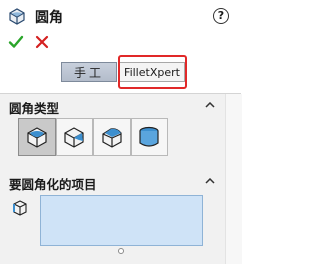  I want to click on checkmark-icon, so click(16, 41).